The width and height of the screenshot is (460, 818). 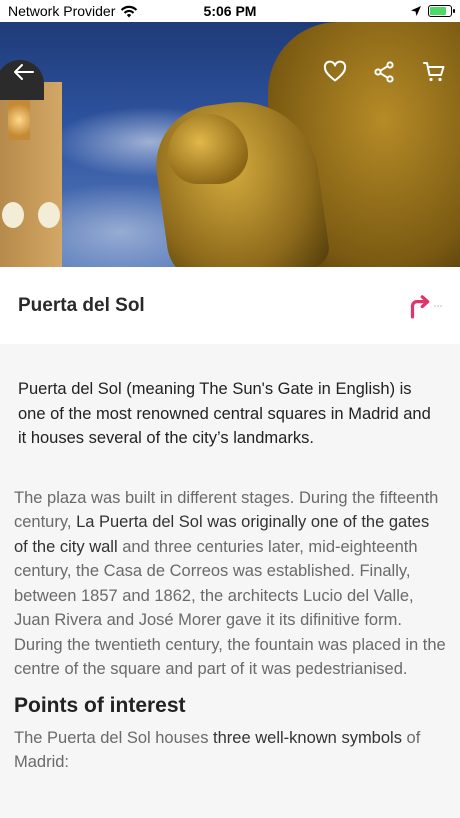 What do you see at coordinates (129, 11) in the screenshot?
I see `wifi-icon` at bounding box center [129, 11].